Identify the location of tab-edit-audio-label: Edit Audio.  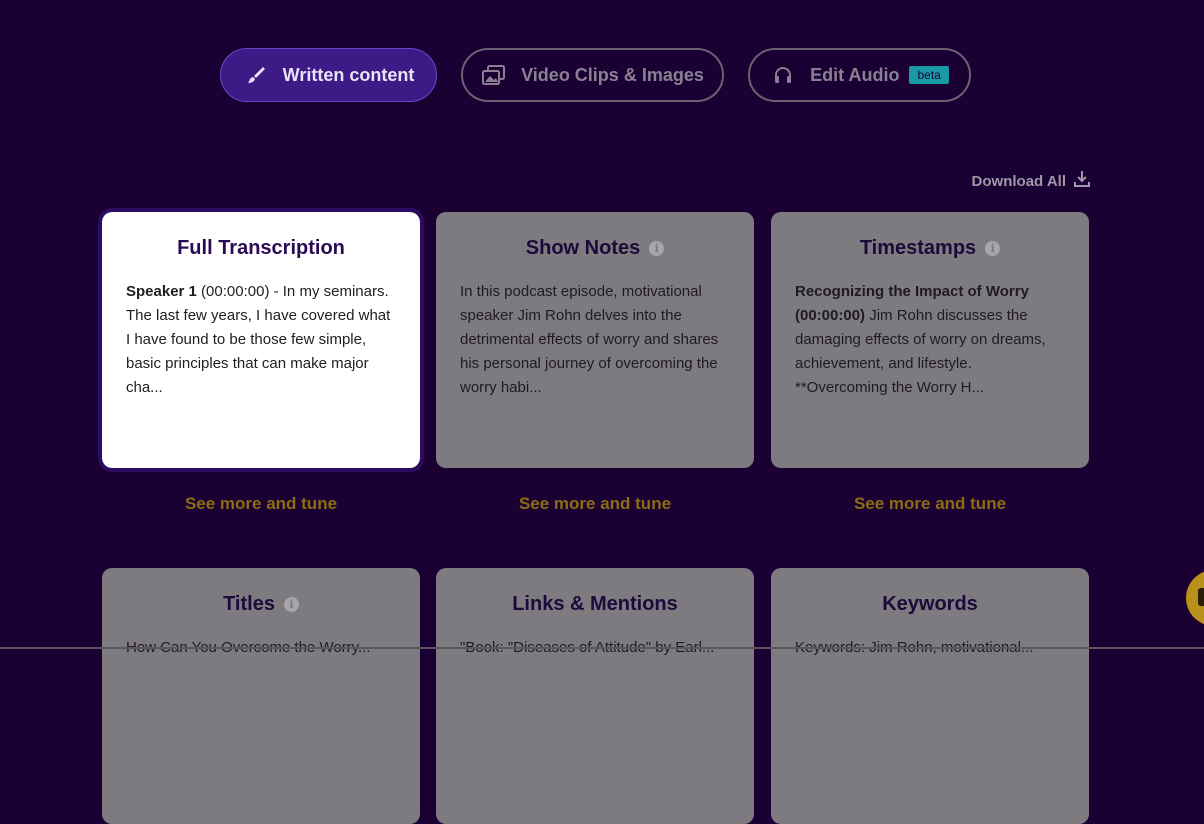
(855, 74).